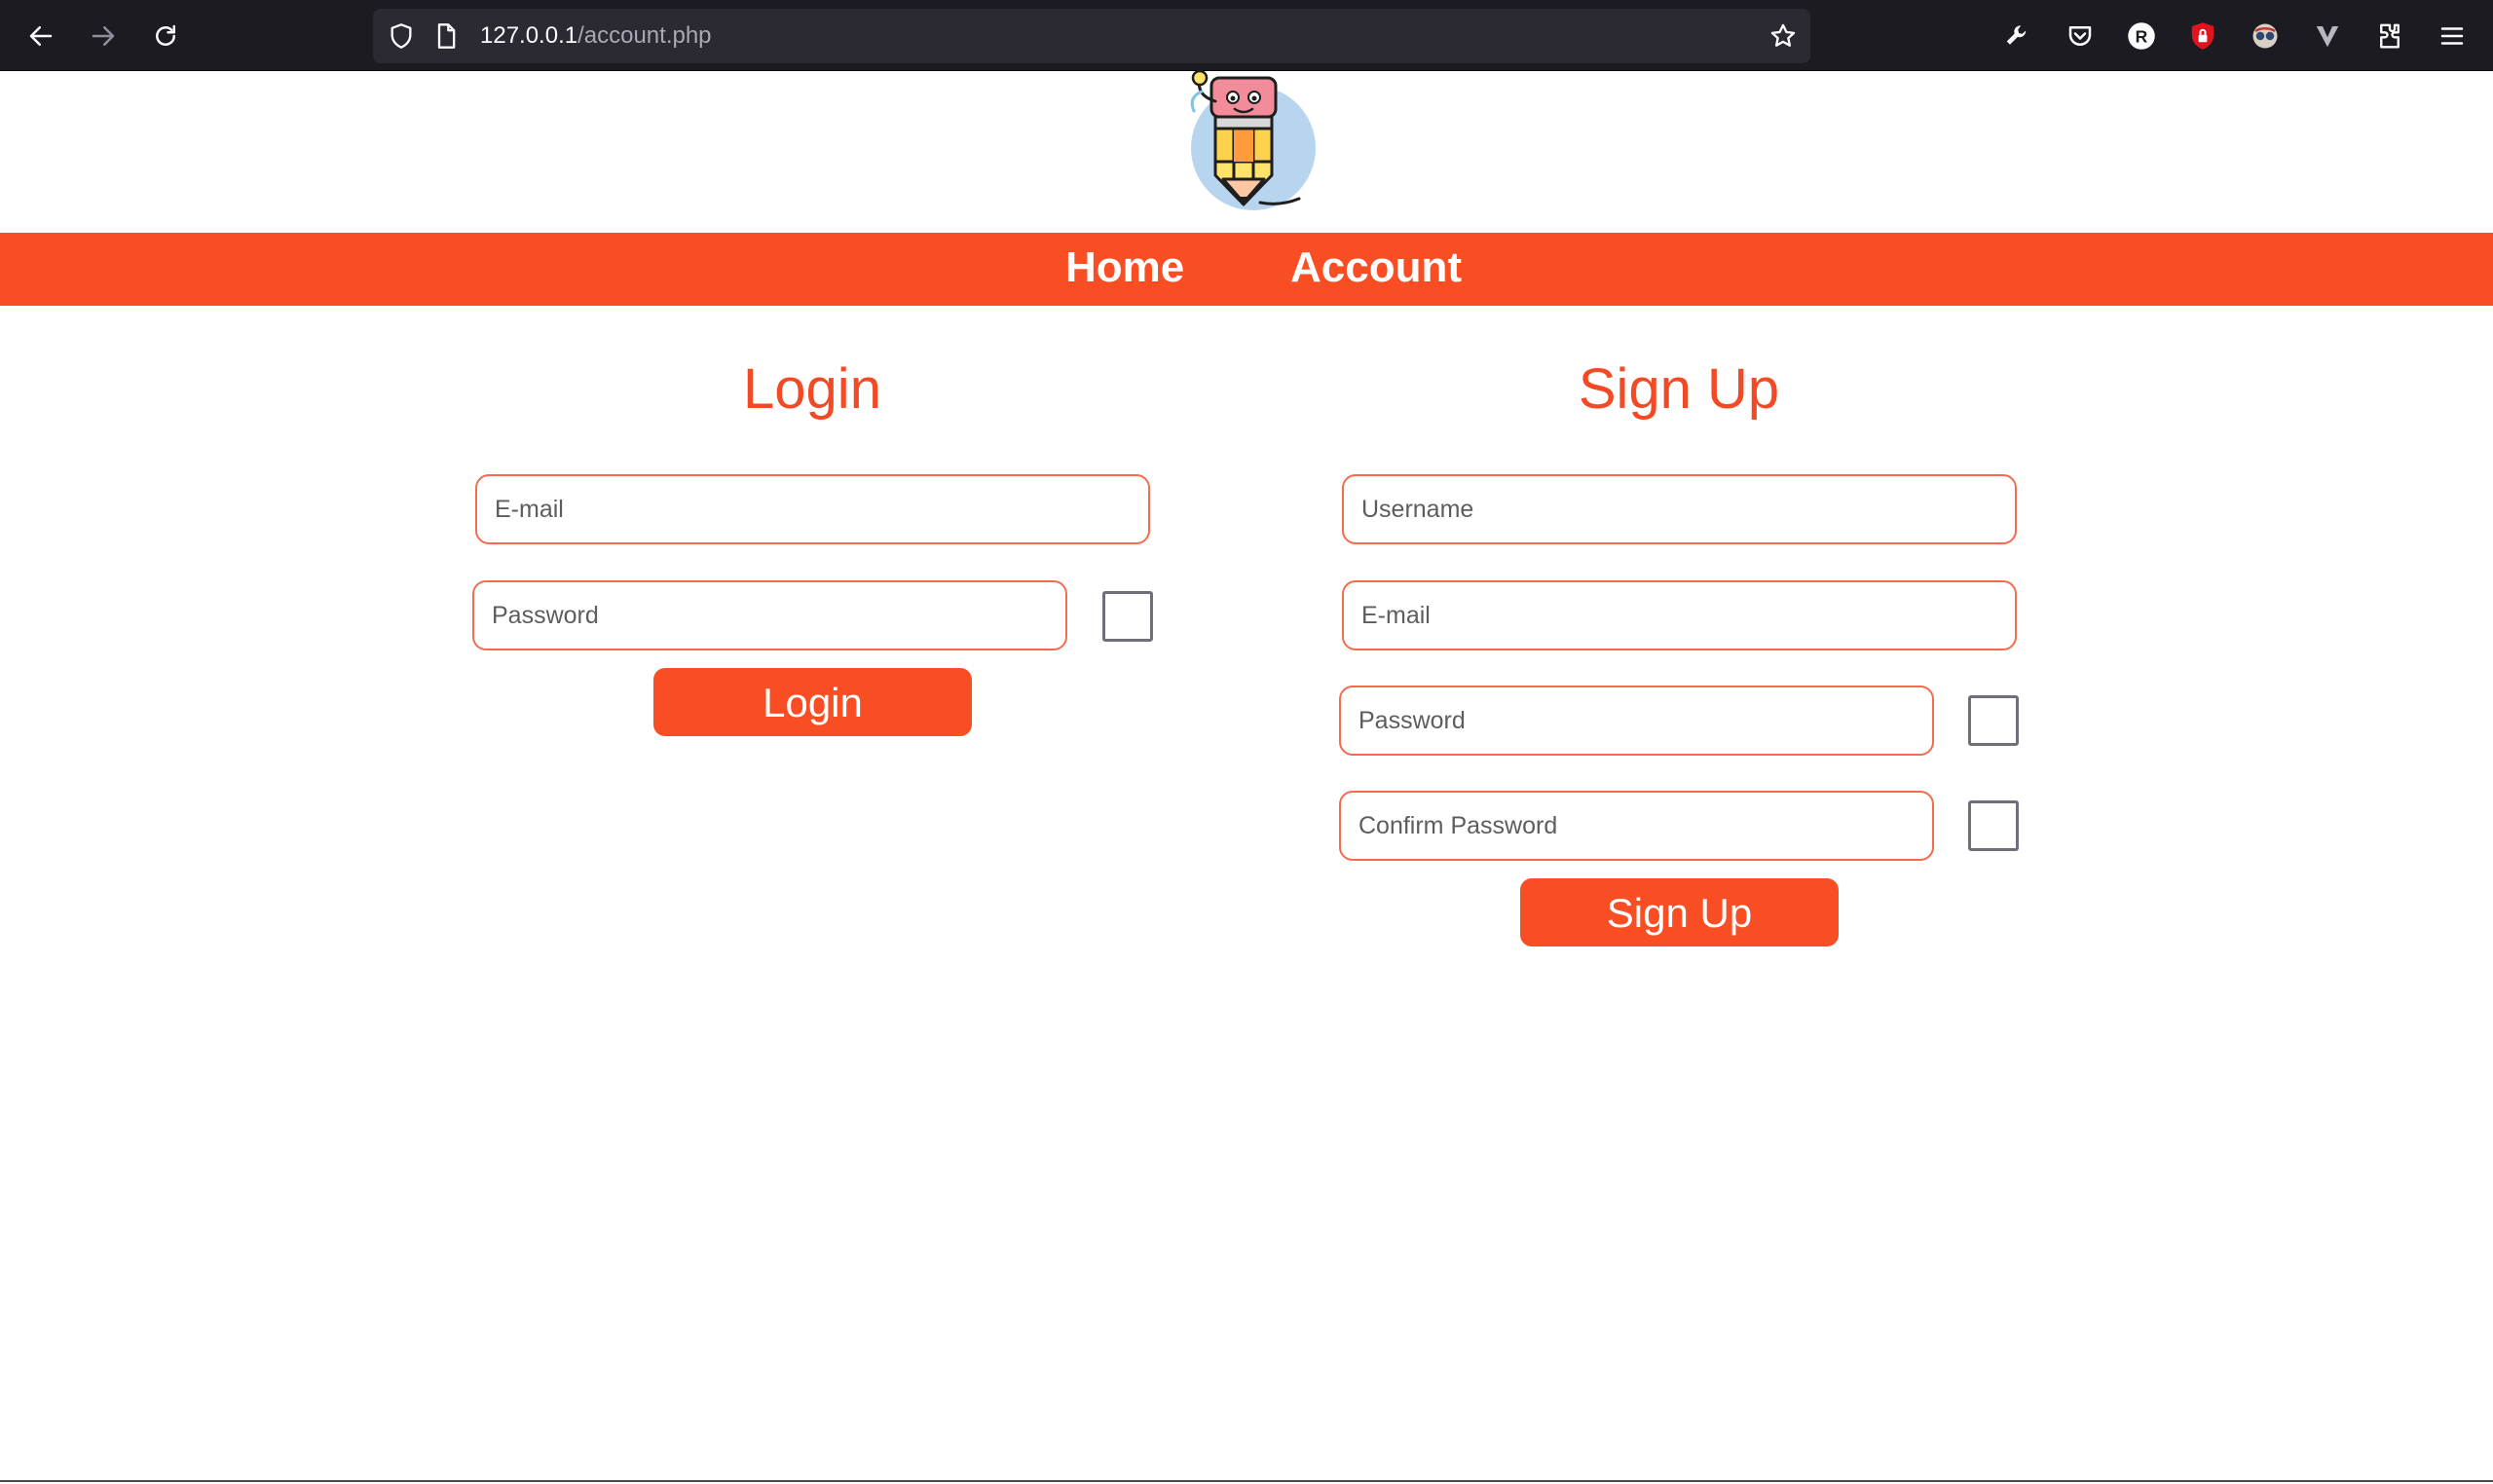  I want to click on main-nav-bar: Home Account, so click(1247, 269).